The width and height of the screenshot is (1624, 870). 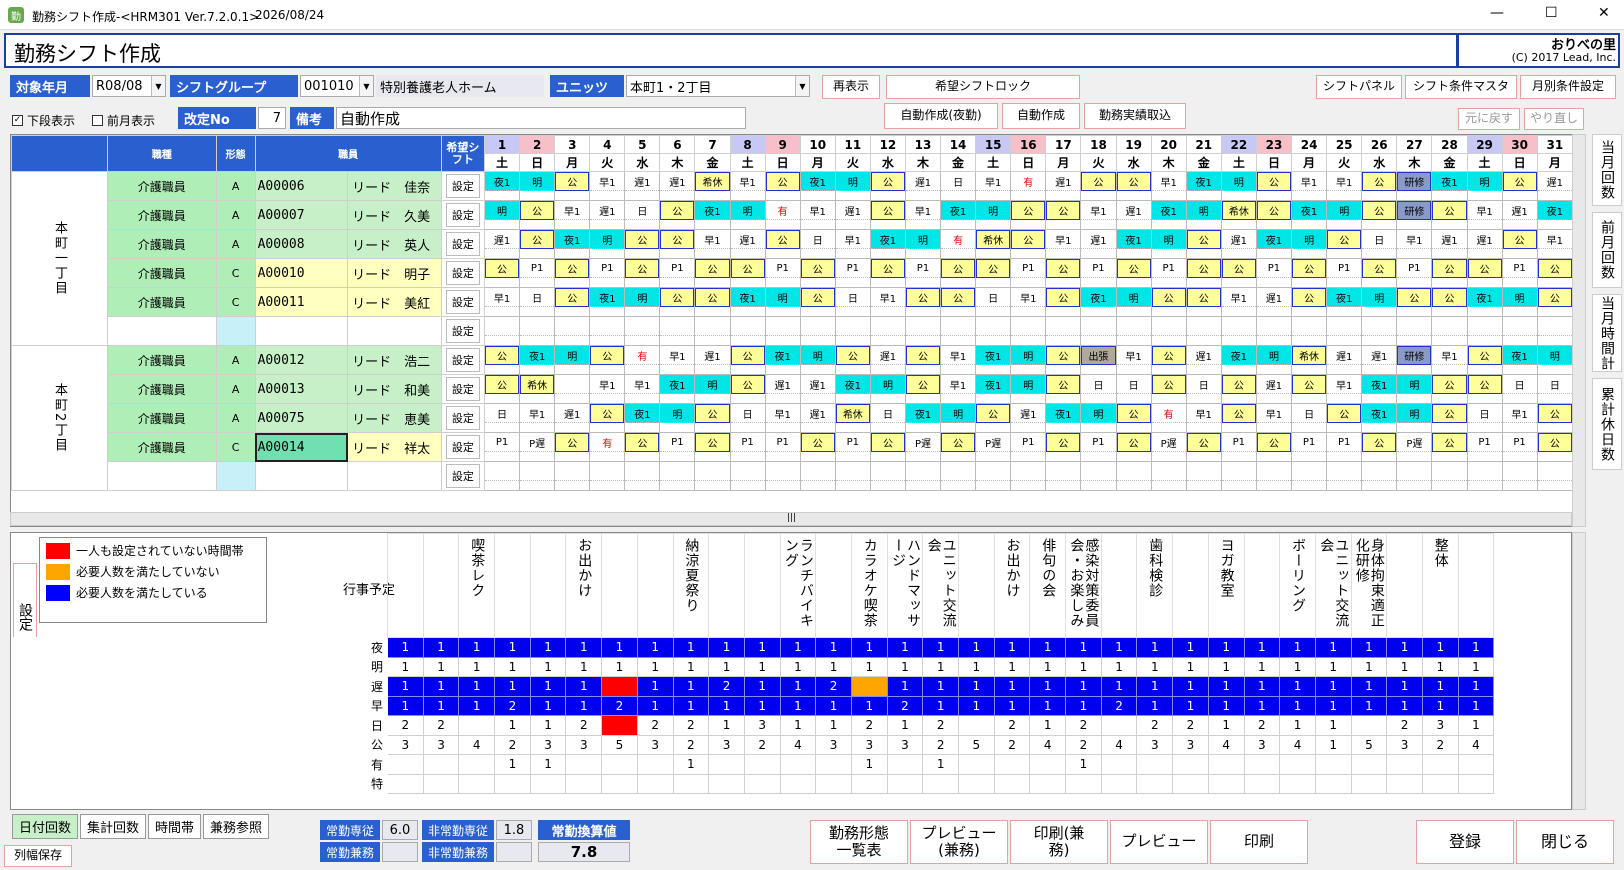 I want to click on form-cell: A, so click(x=235, y=418).